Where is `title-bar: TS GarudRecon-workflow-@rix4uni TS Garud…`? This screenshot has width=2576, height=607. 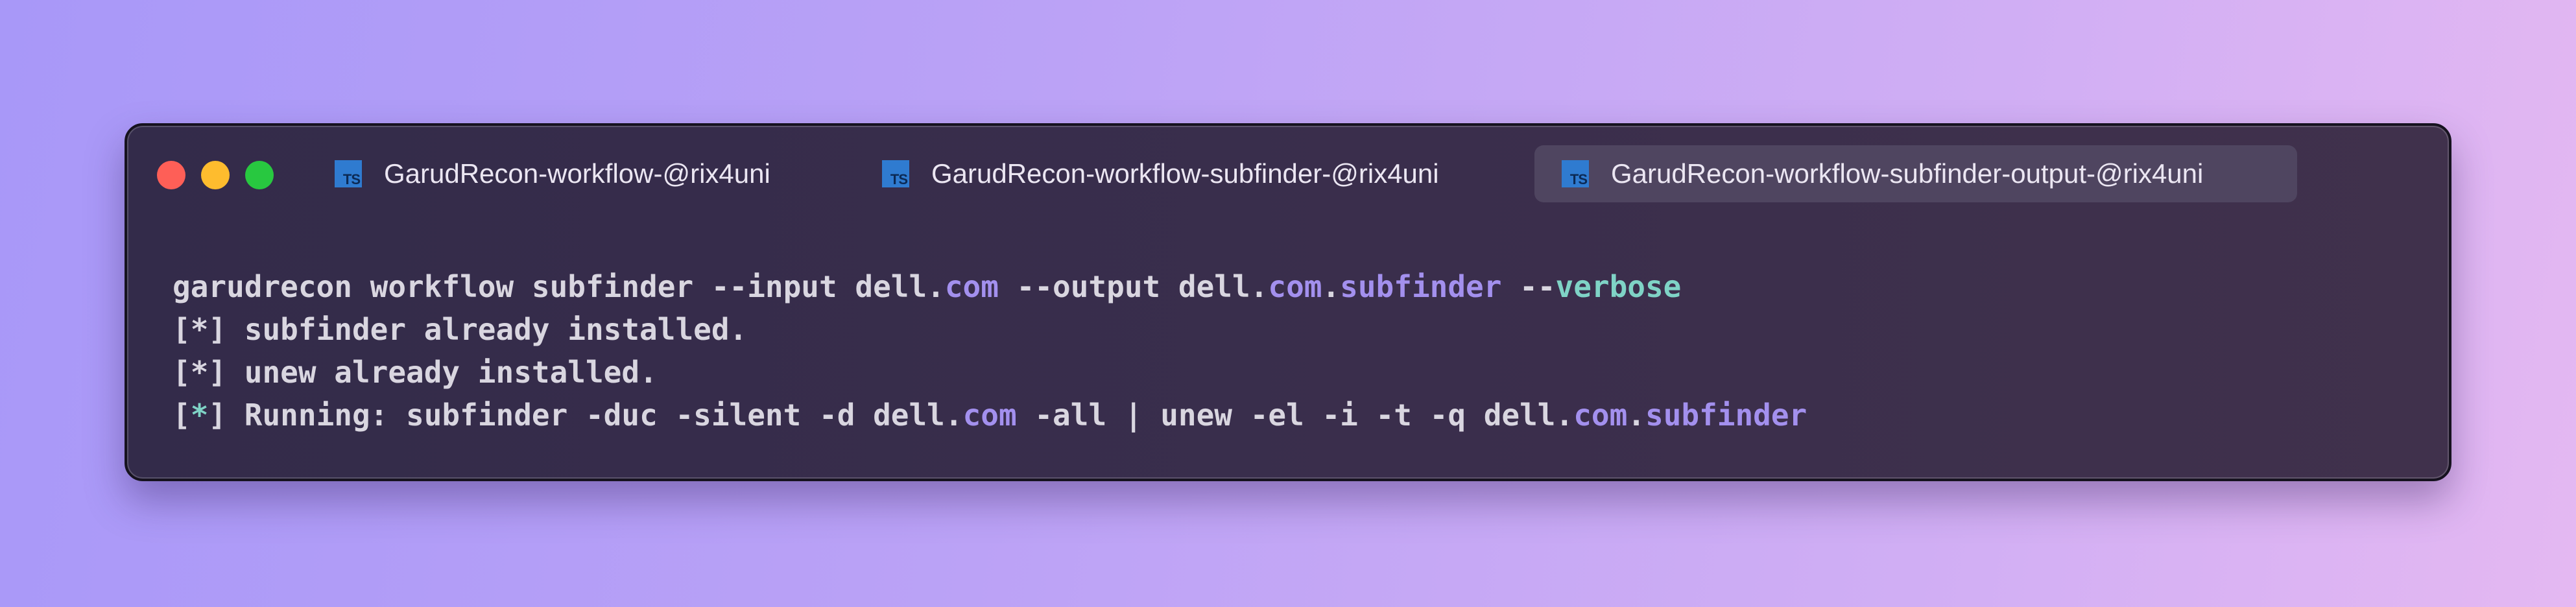 title-bar: TS GarudRecon-workflow-@rix4uni TS Garud… is located at coordinates (1288, 175).